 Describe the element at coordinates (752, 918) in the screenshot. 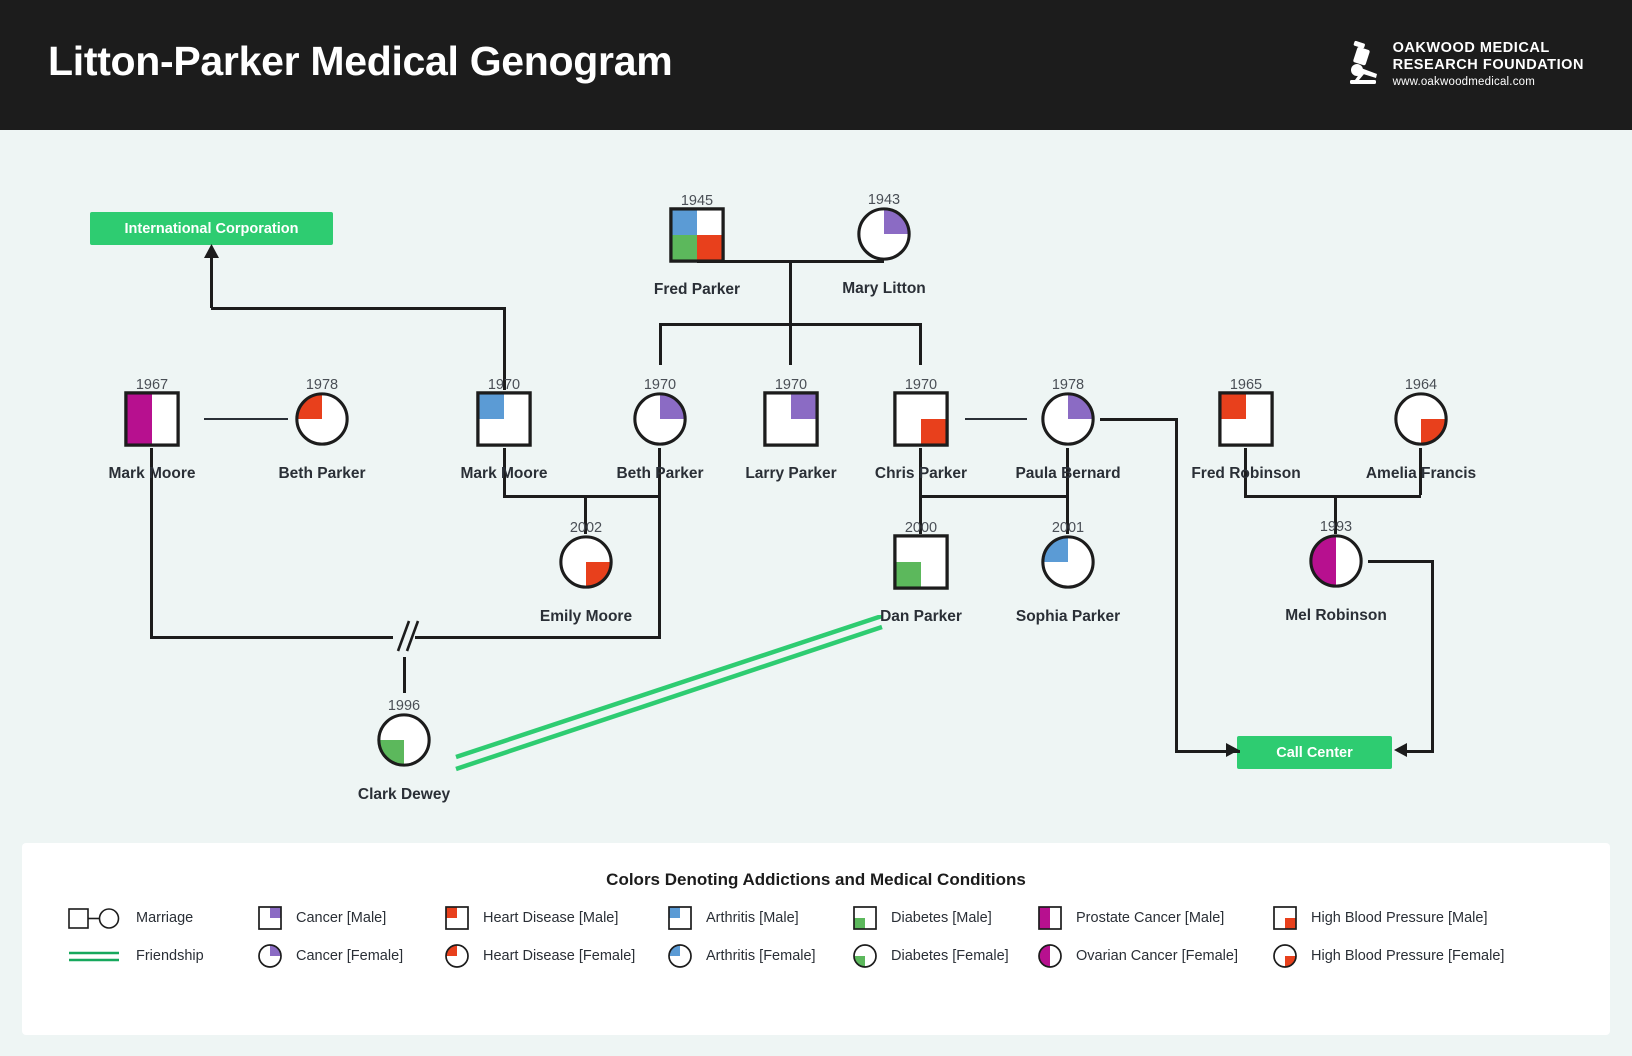

I see `legend-label: Arthritis [Male]` at that location.